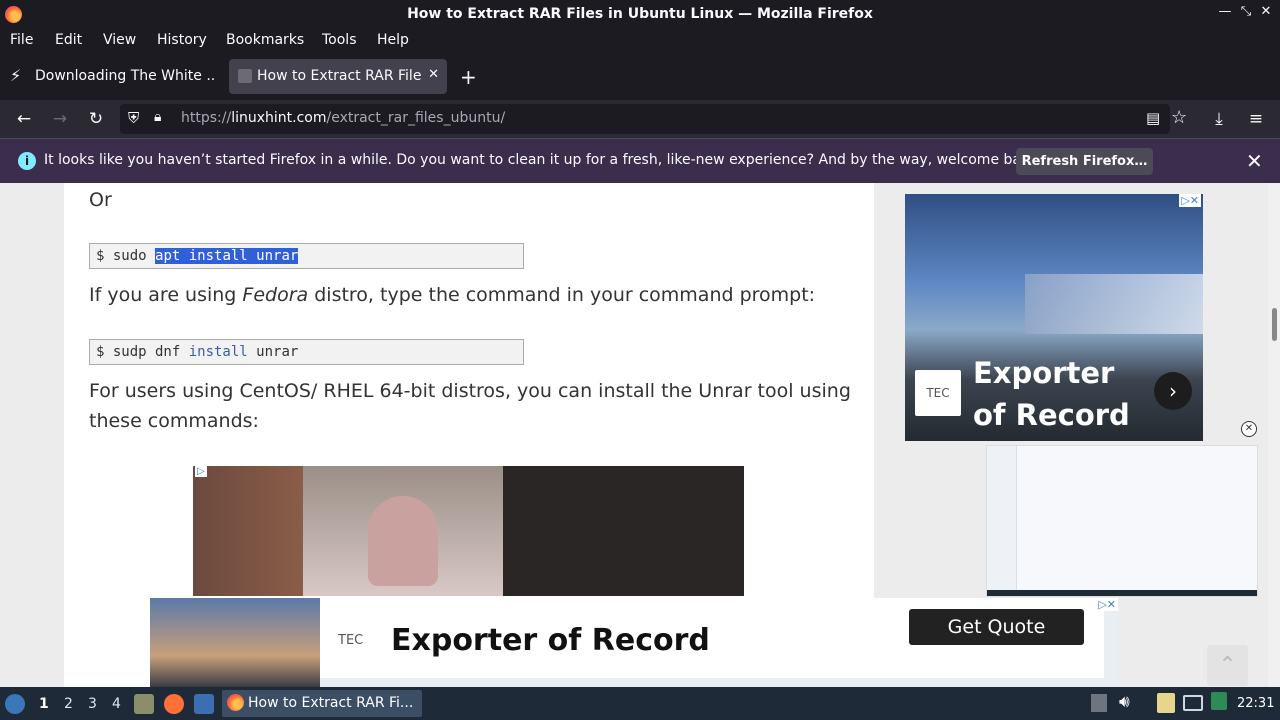 The image size is (1280, 720). I want to click on back-button: ←, so click(24, 119).